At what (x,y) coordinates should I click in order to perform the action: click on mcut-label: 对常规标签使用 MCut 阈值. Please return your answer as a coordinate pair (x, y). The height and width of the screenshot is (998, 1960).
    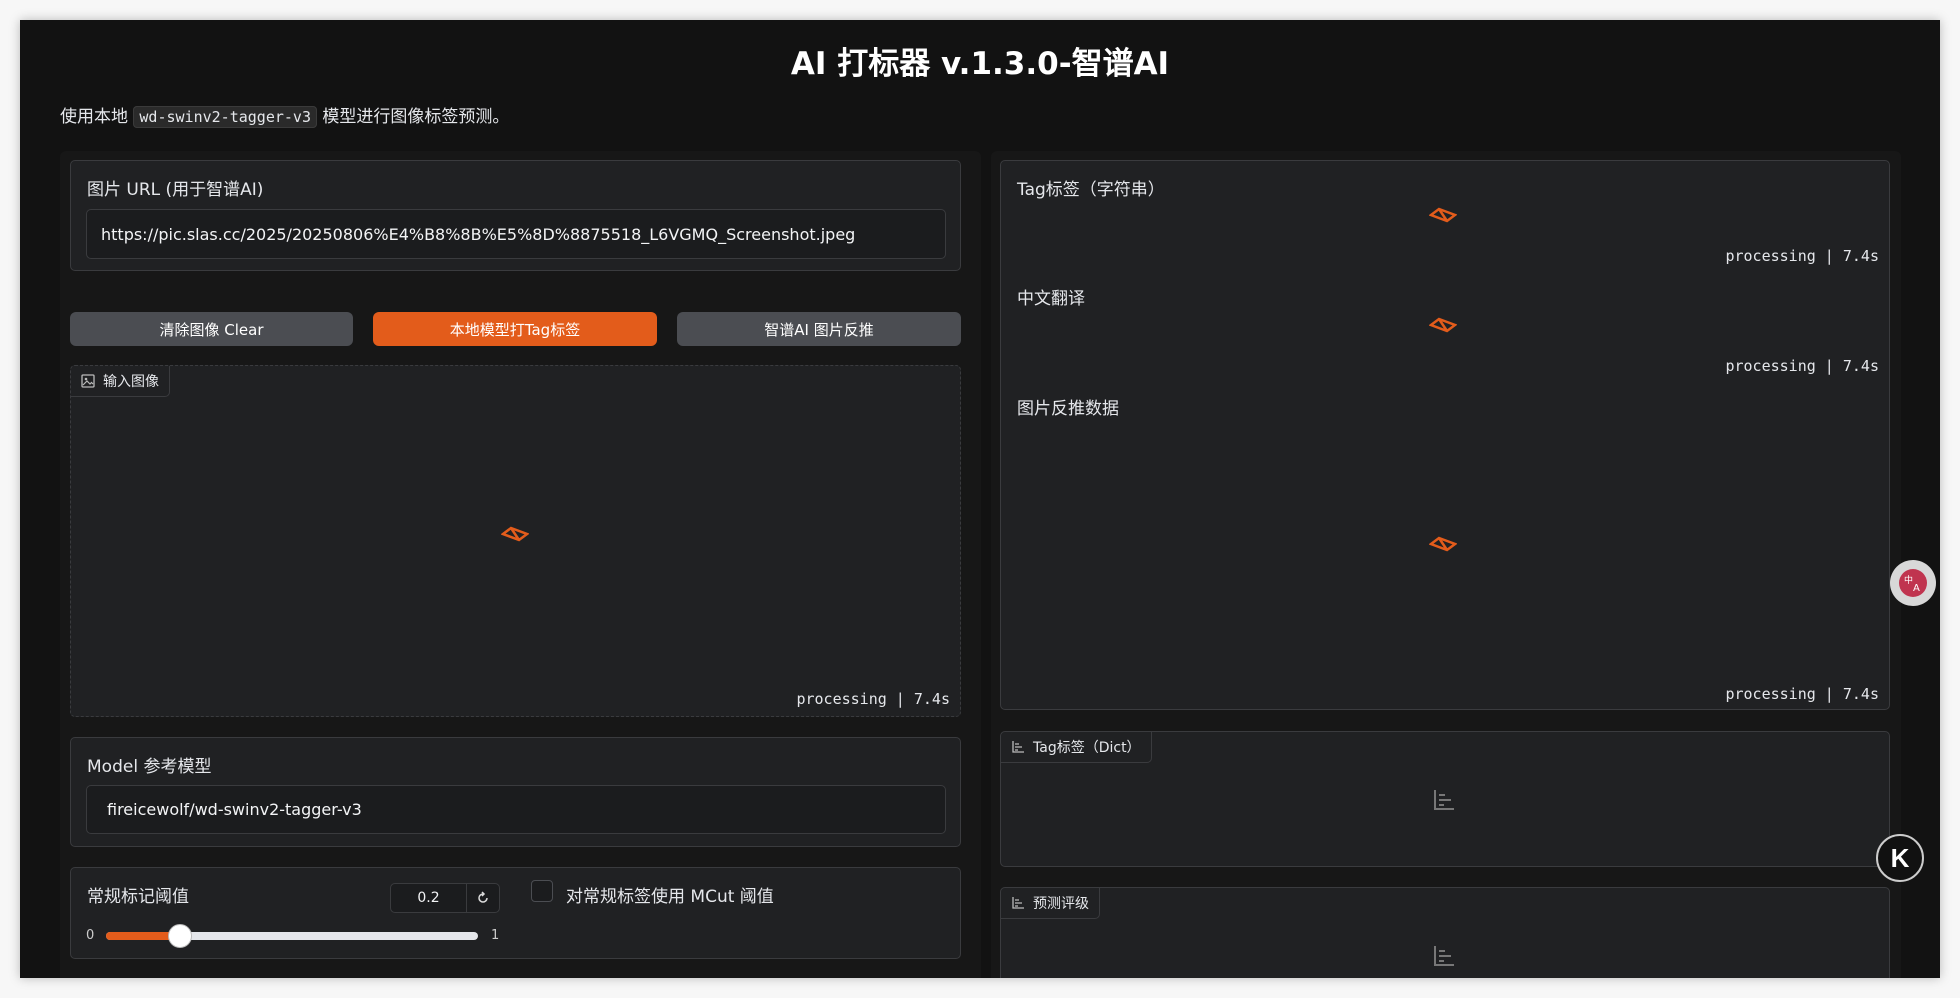
    Looking at the image, I should click on (670, 897).